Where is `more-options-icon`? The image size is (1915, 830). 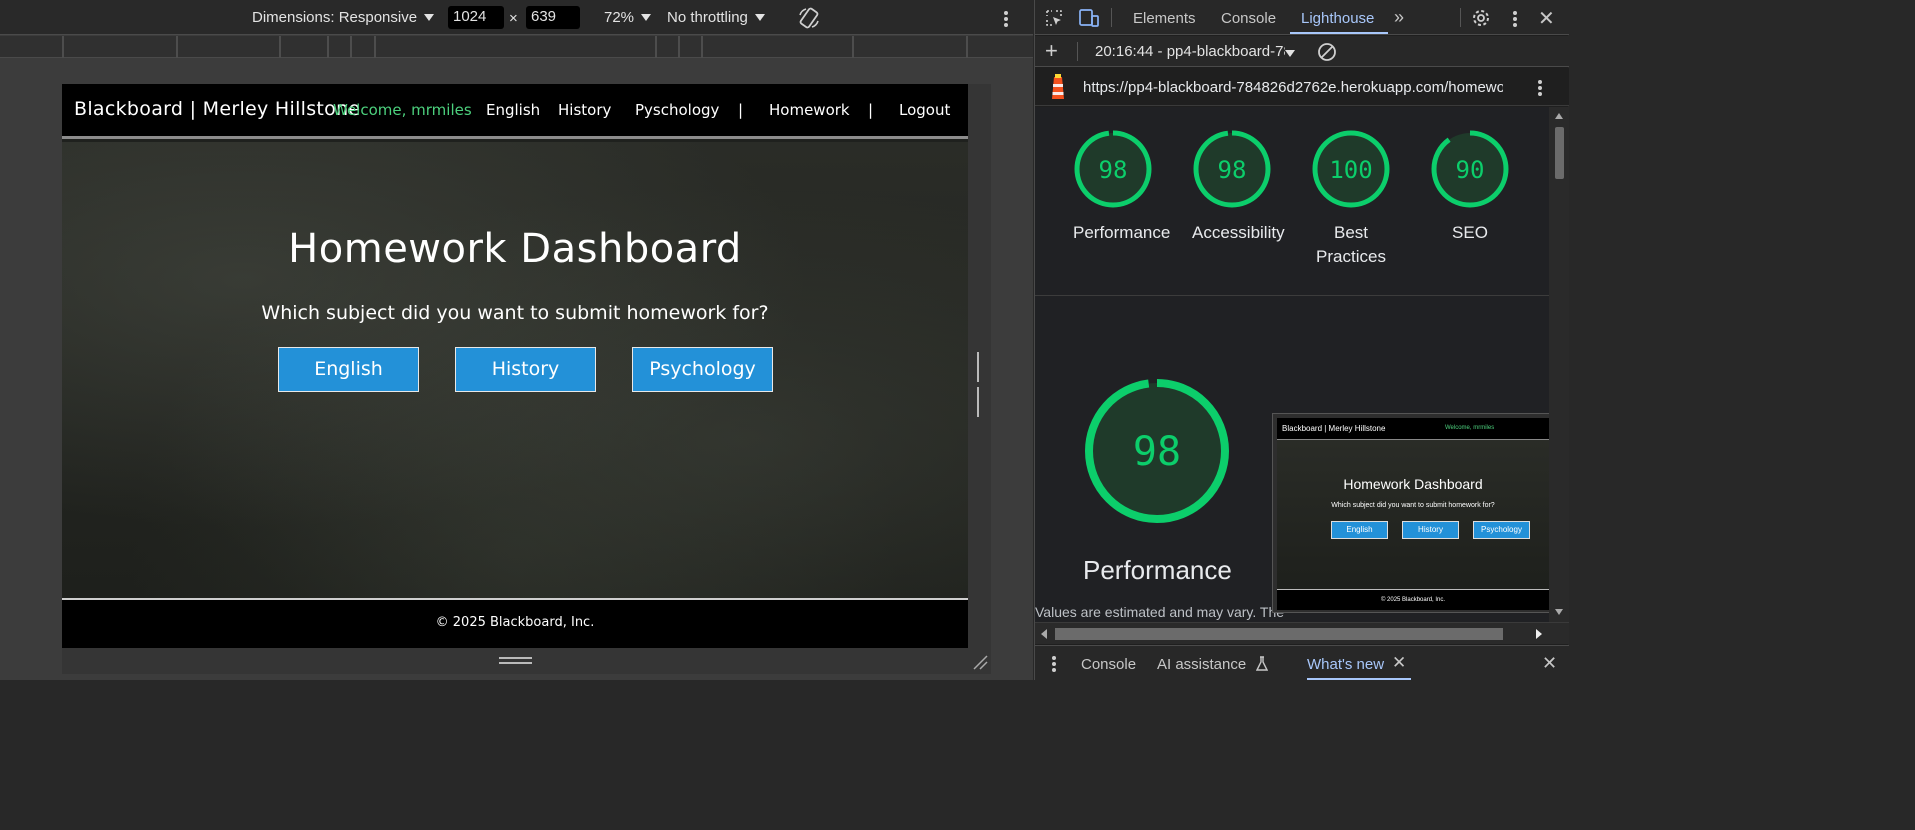 more-options-icon is located at coordinates (1006, 20).